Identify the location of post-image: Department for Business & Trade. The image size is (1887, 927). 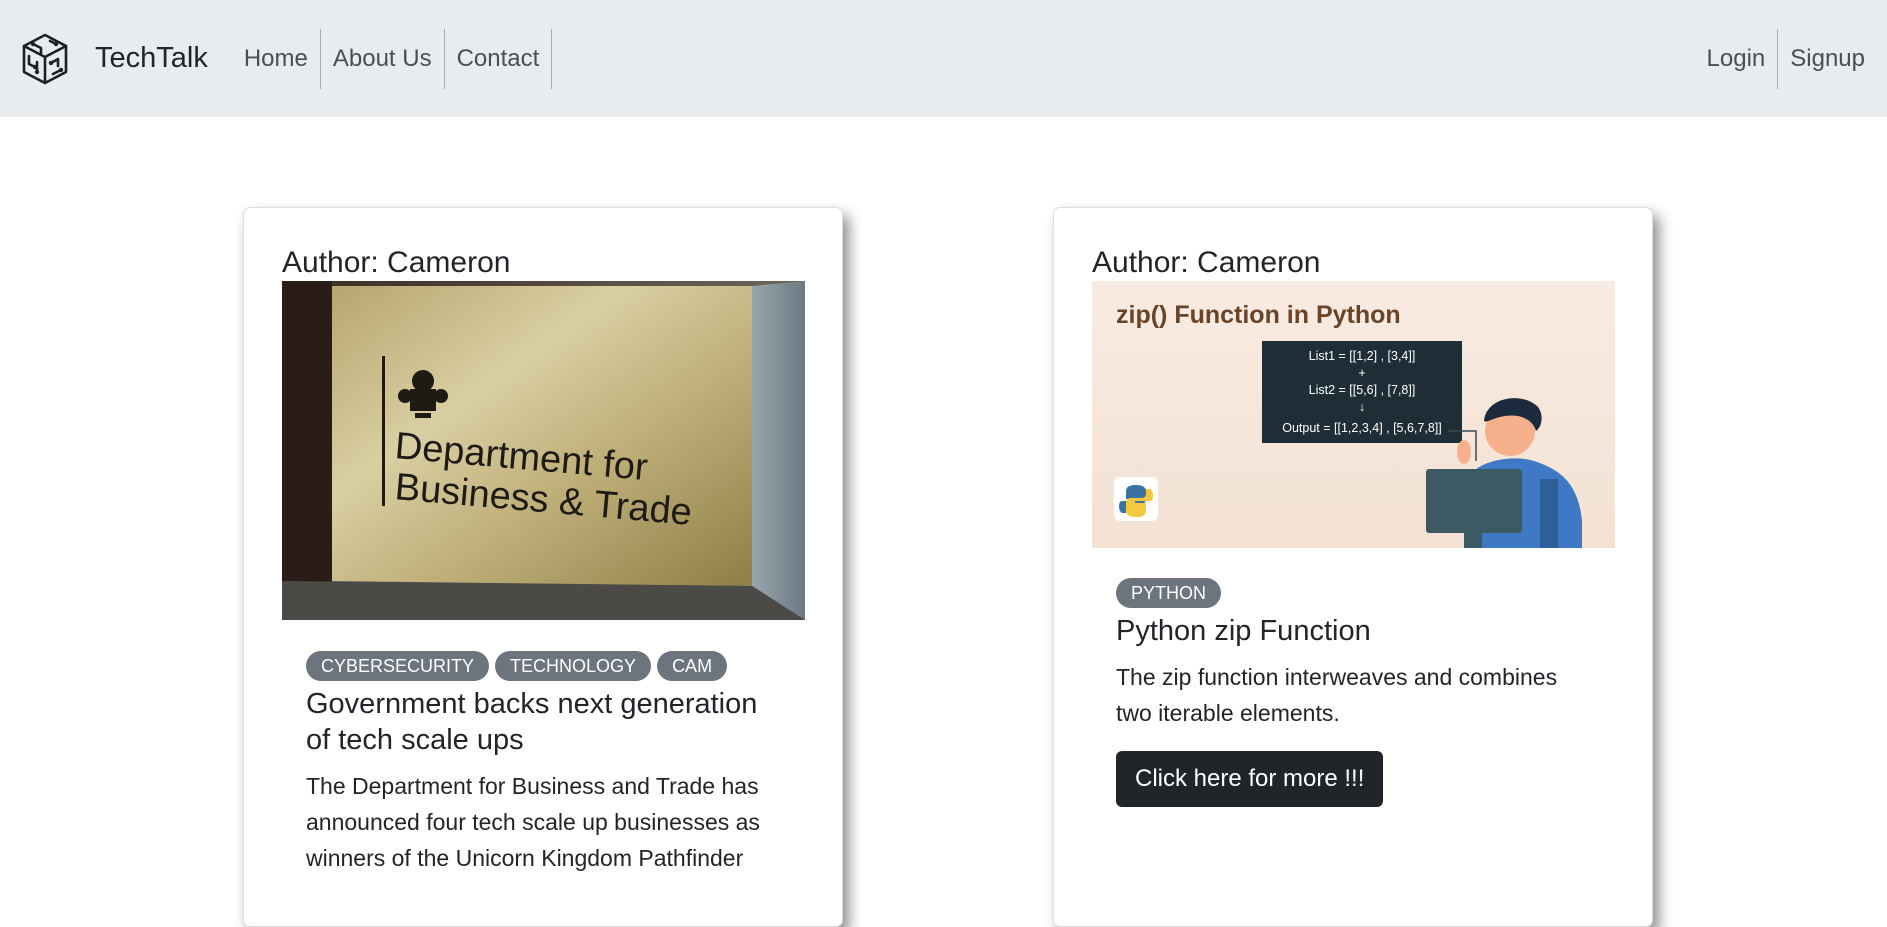
(543, 450).